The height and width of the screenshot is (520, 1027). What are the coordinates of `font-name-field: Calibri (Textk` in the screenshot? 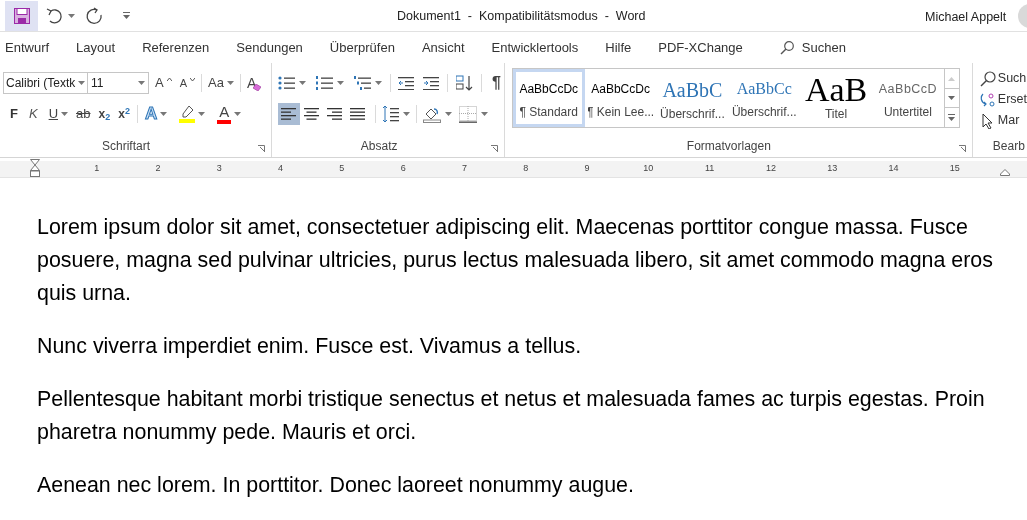 It's located at (45, 83).